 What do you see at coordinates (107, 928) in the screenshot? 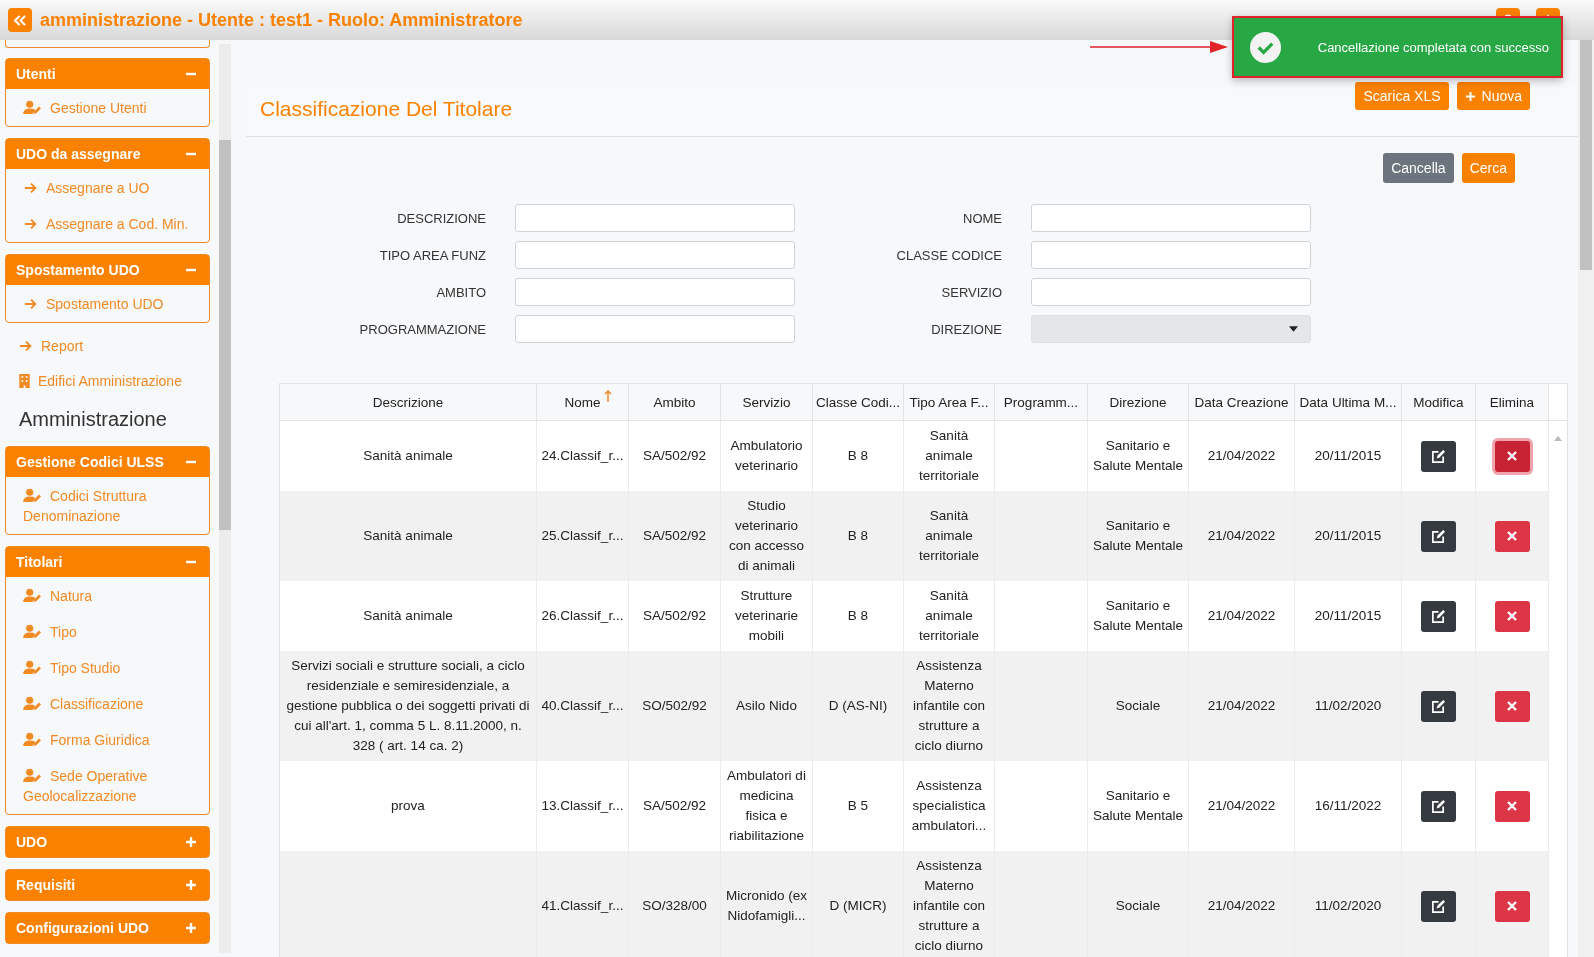
I see `sidebar-group-header: Configurazioni UDO` at bounding box center [107, 928].